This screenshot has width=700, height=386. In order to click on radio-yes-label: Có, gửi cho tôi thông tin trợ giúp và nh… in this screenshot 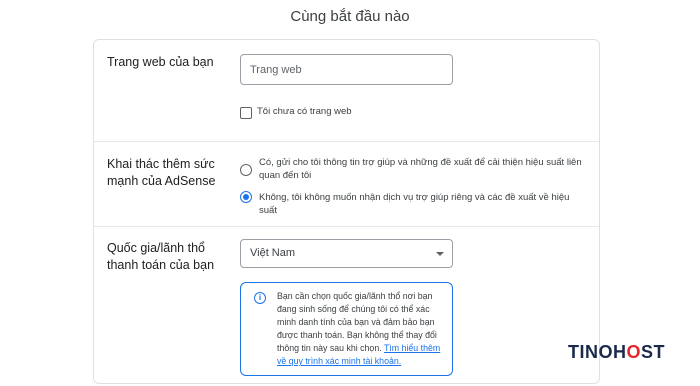, I will do `click(424, 169)`.